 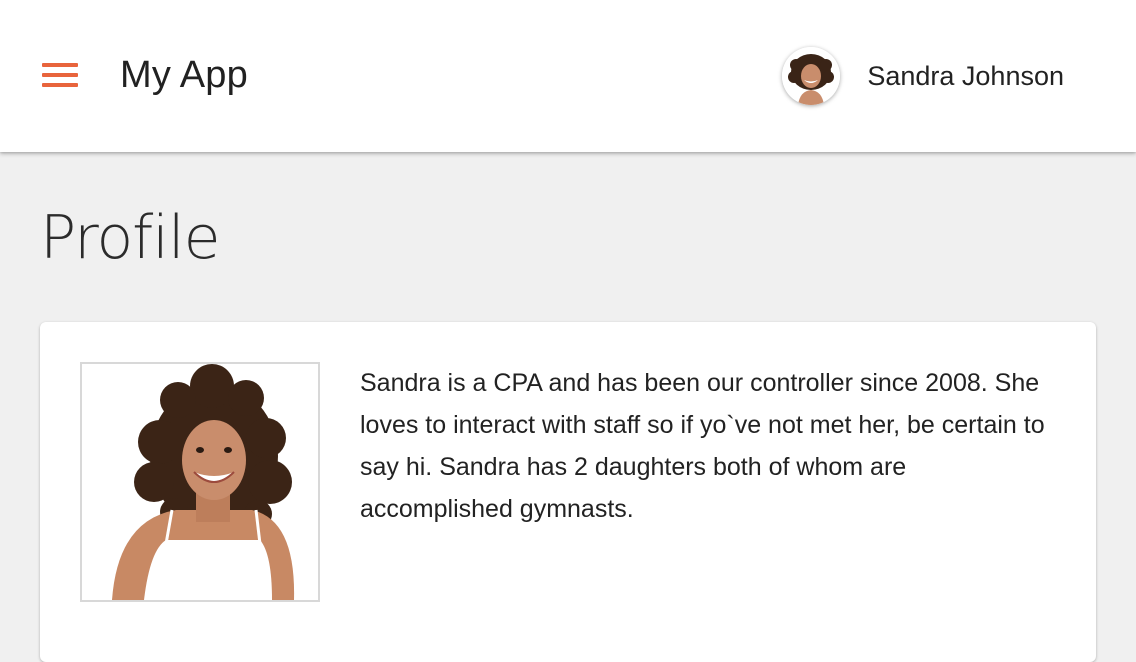 What do you see at coordinates (965, 75) in the screenshot?
I see `user-name: Sandra Johnson` at bounding box center [965, 75].